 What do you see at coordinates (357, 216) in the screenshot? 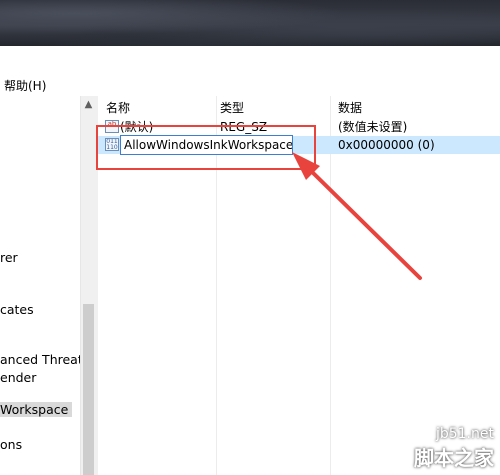
I see `annotation-arrow-icon` at bounding box center [357, 216].